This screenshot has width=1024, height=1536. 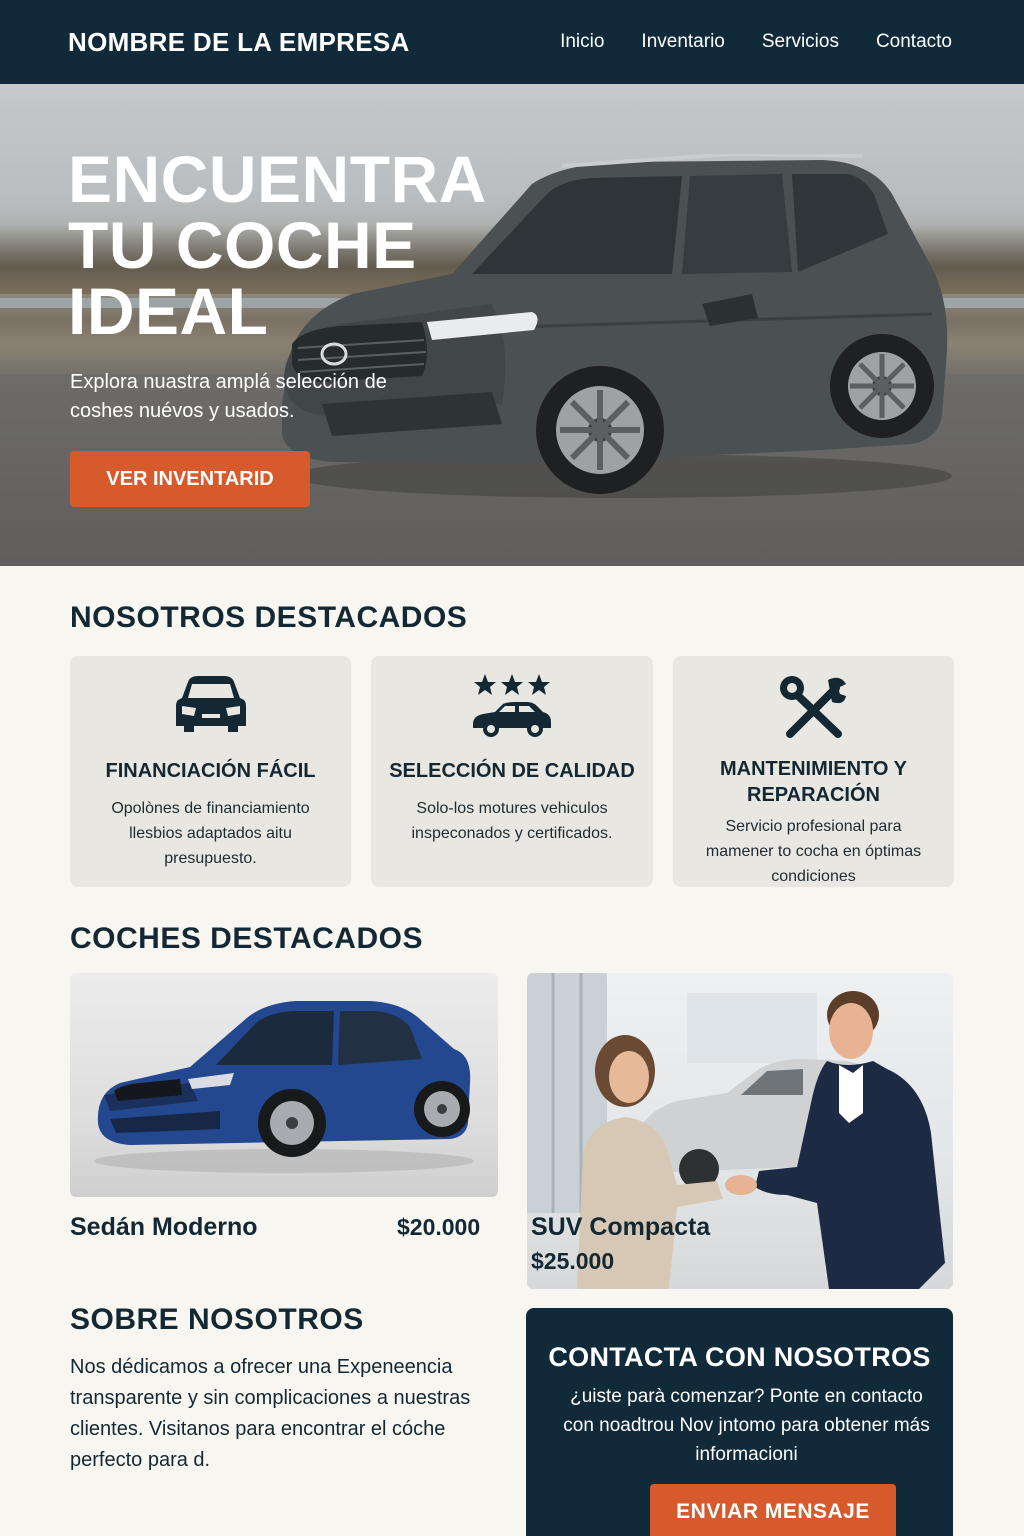 What do you see at coordinates (217, 1319) in the screenshot?
I see `about-title: SOBRE NOSOTROS` at bounding box center [217, 1319].